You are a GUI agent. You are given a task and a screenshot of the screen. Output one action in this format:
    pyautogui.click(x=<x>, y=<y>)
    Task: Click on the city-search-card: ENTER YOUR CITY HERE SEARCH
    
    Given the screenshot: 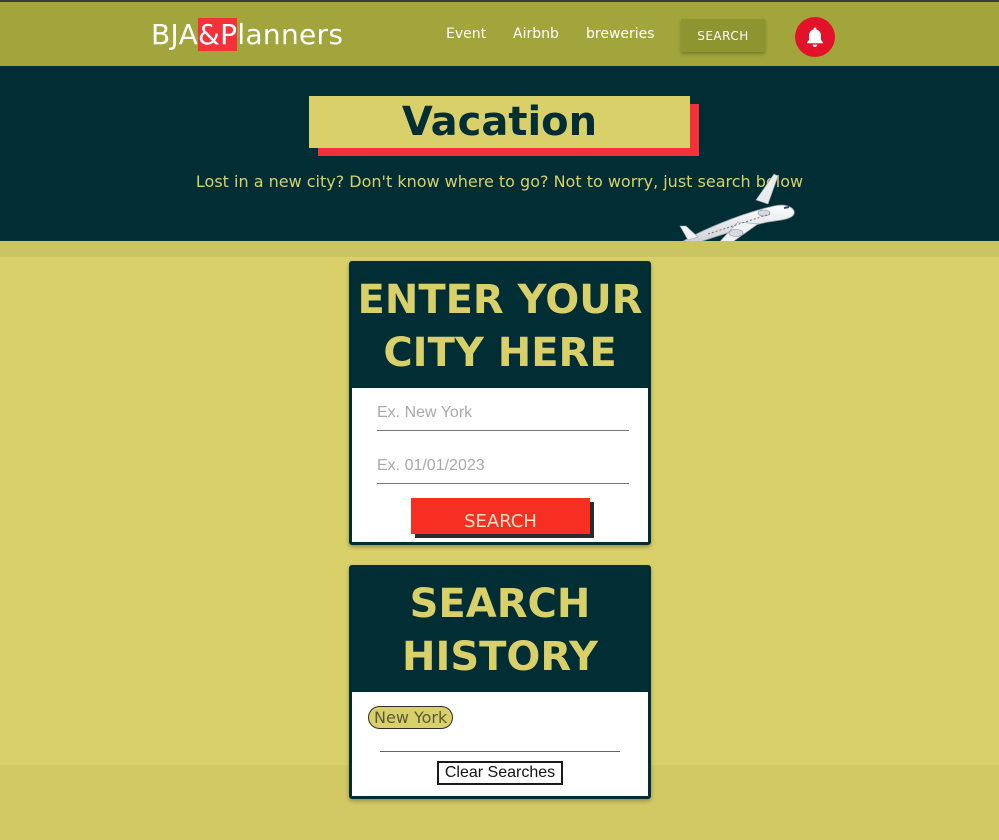 What is the action you would take?
    pyautogui.click(x=500, y=403)
    